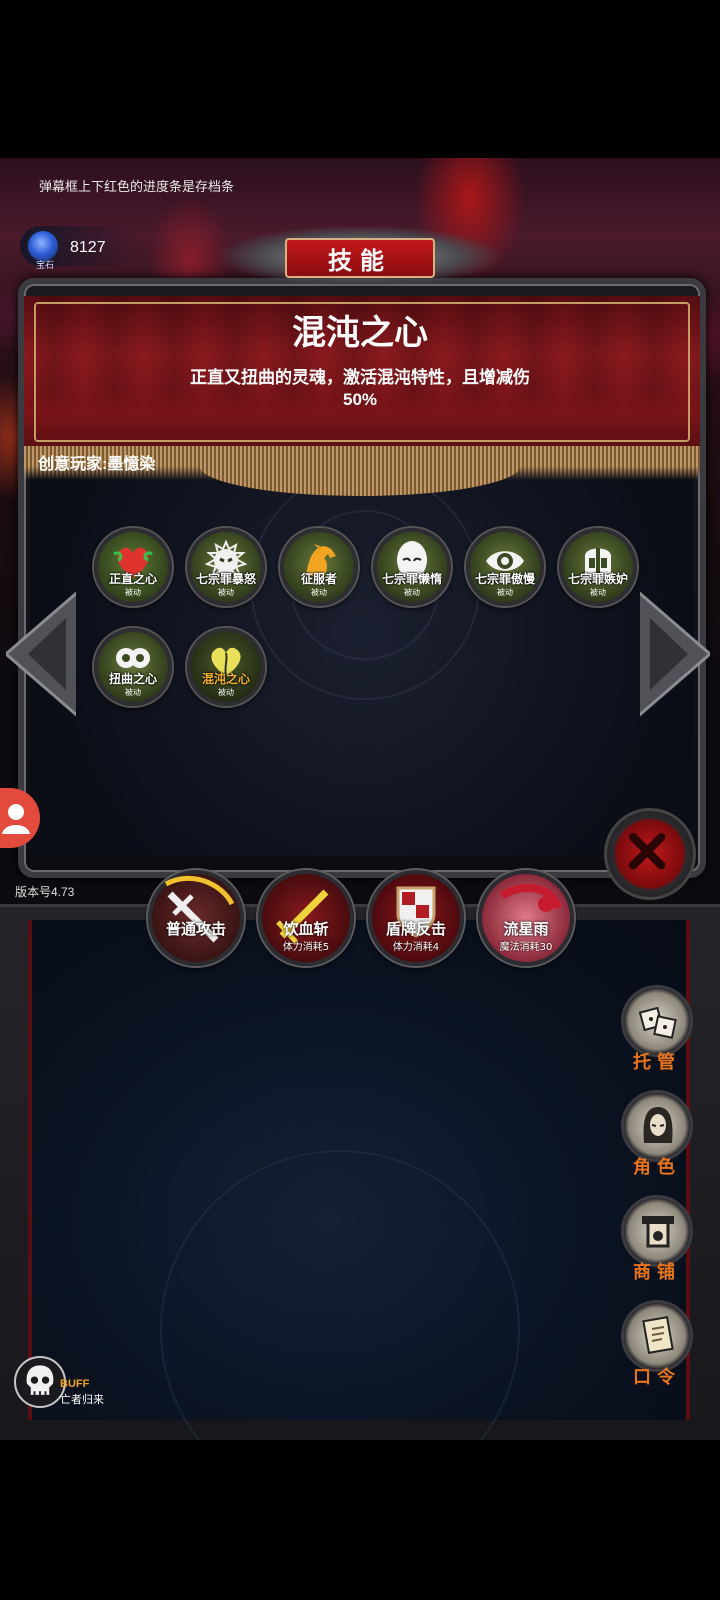  I want to click on bottom-black-bar, so click(360, 1520).